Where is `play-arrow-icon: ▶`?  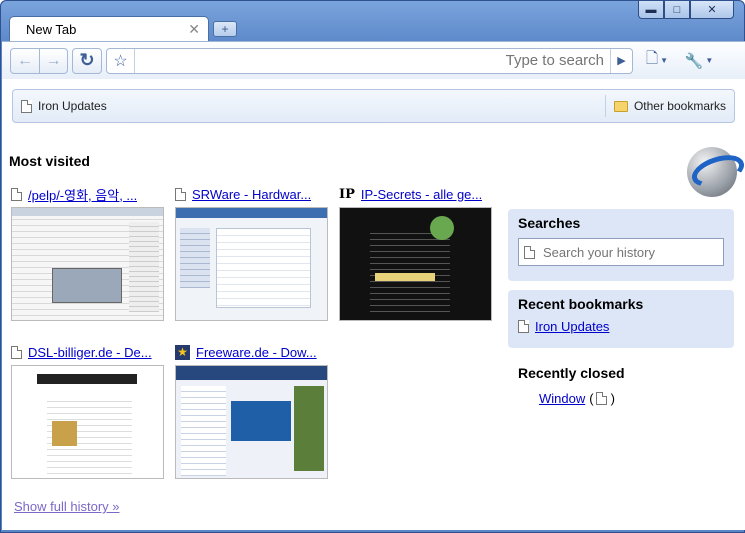 play-arrow-icon: ▶ is located at coordinates (621, 61).